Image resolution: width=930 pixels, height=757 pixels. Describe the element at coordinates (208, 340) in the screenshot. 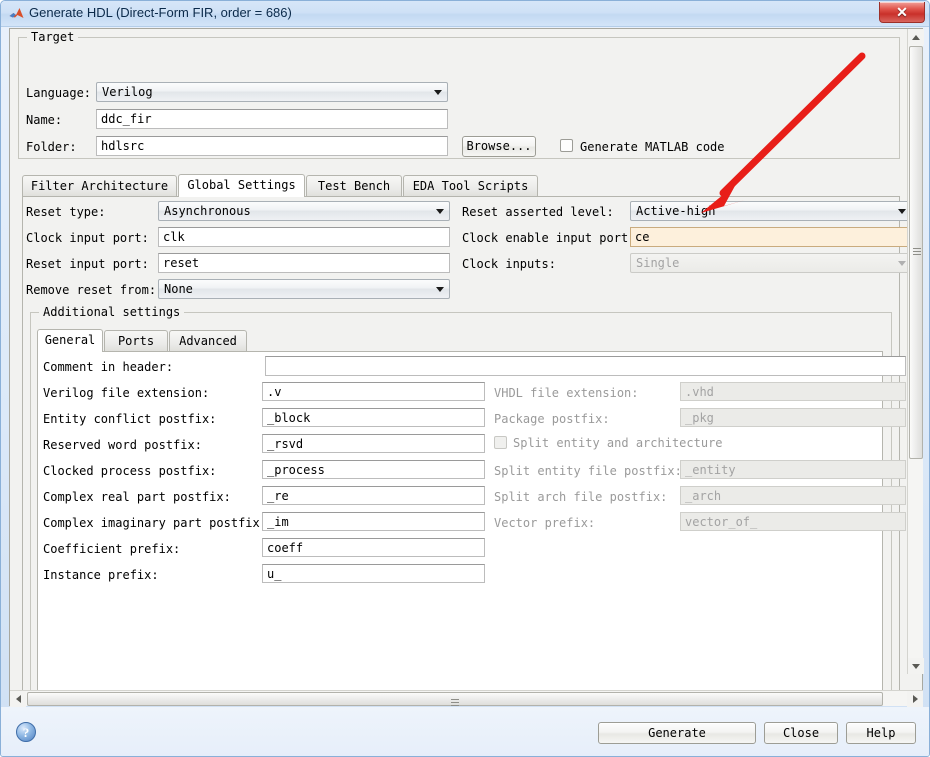

I see `tab-advanced: Advanced` at that location.